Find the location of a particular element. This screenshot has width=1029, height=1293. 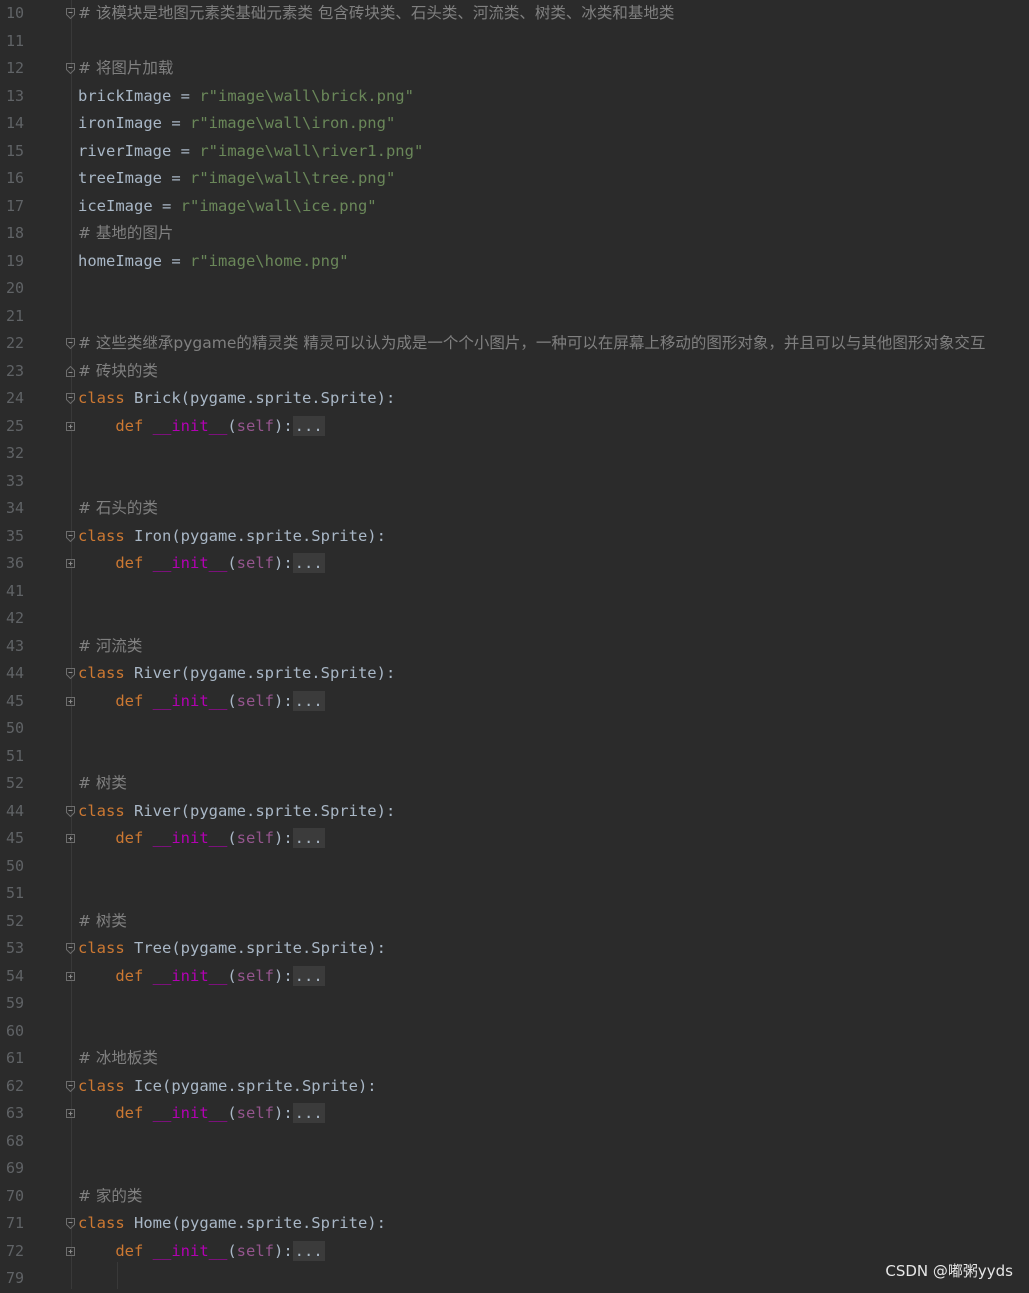

code-text: class Home(pygame.sprite.Sprite): is located at coordinates (232, 1224).